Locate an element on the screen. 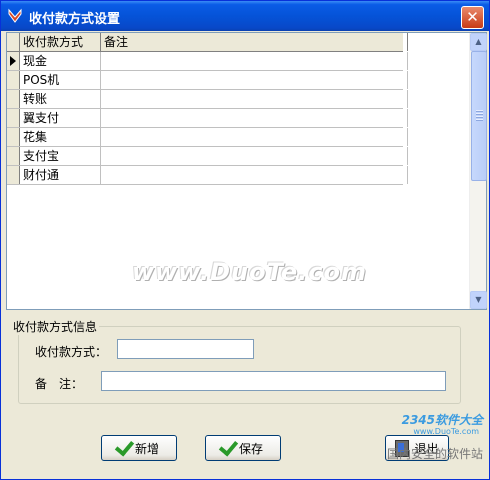 Image resolution: width=490 pixels, height=480 pixels. cell-method: 财付通 is located at coordinates (60, 175).